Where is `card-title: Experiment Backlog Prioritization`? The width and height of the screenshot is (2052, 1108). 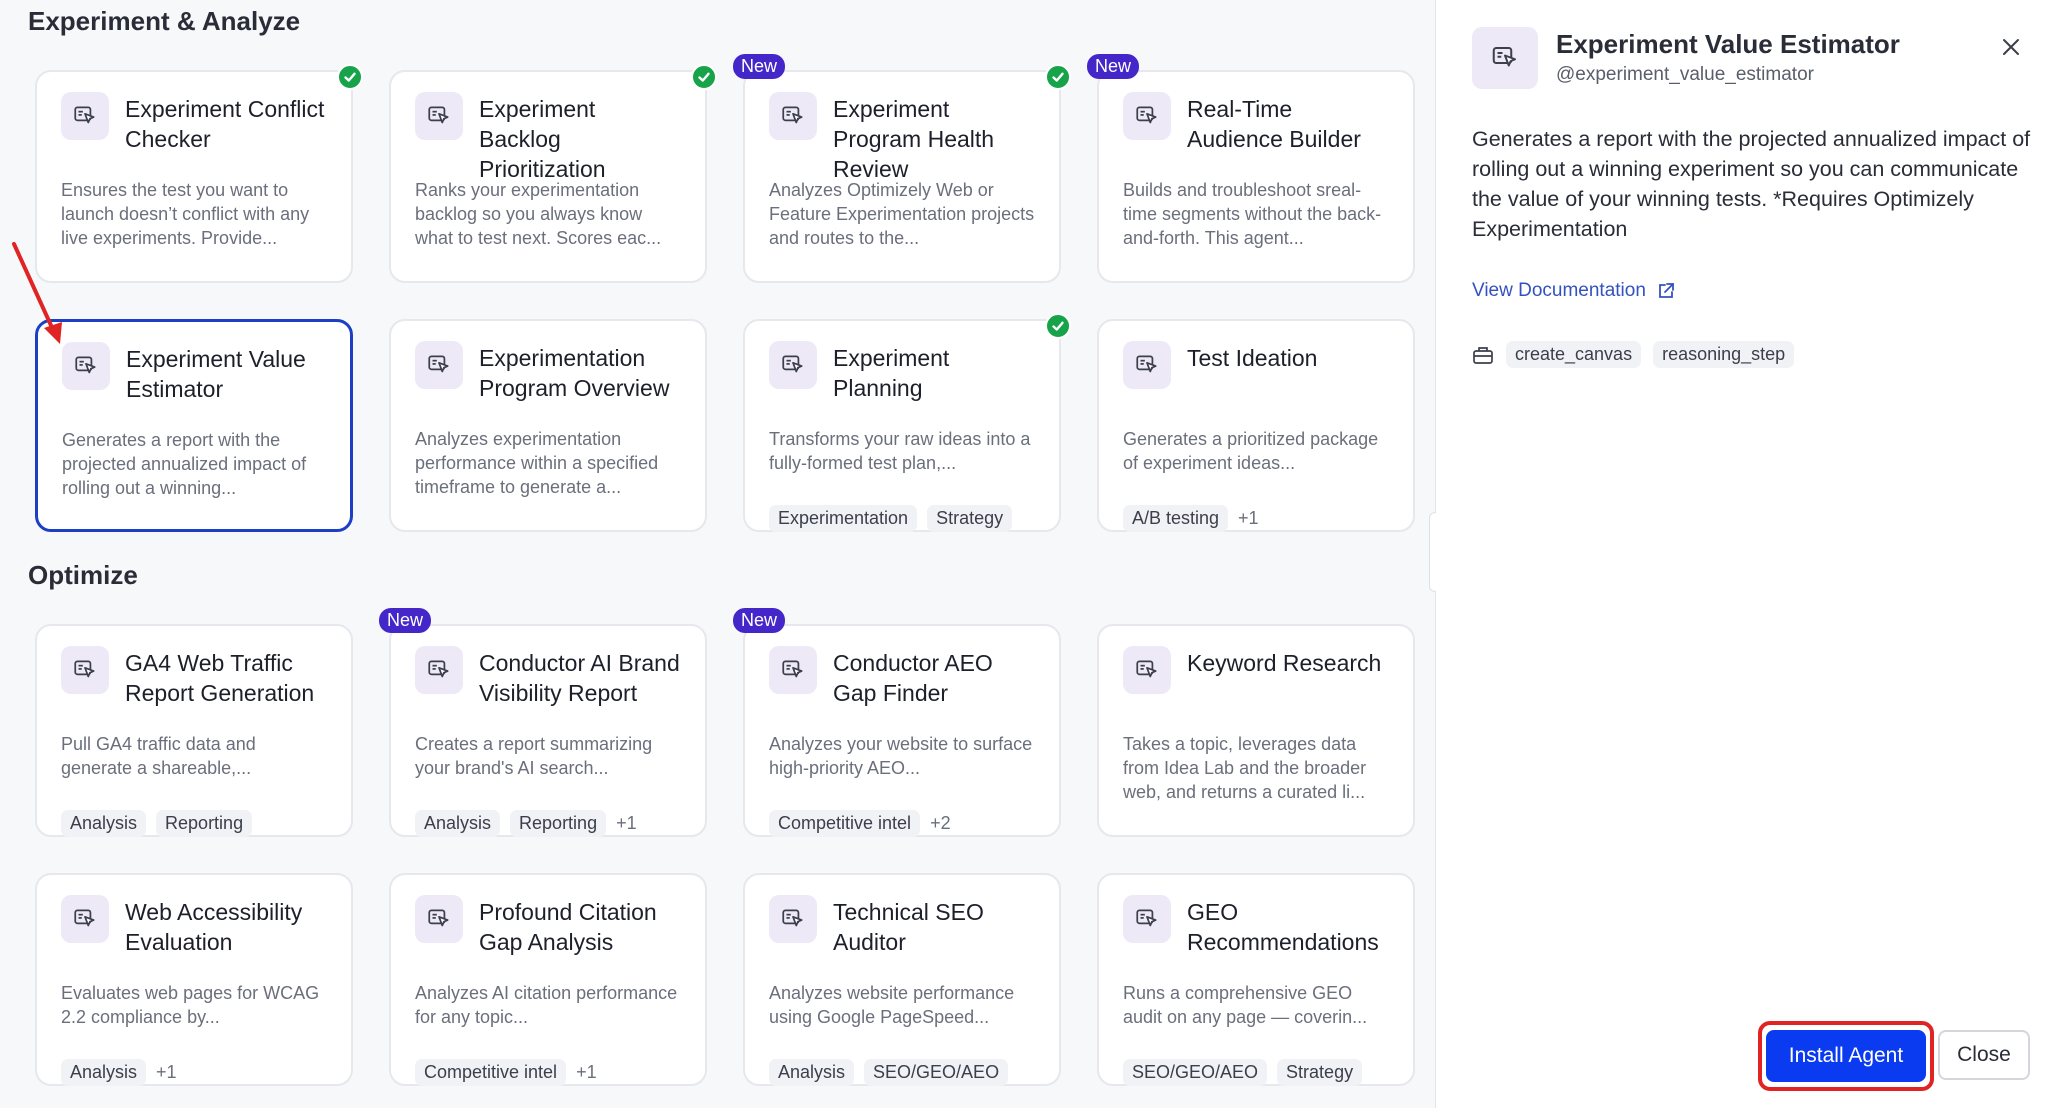 card-title: Experiment Backlog Prioritization is located at coordinates (542, 139).